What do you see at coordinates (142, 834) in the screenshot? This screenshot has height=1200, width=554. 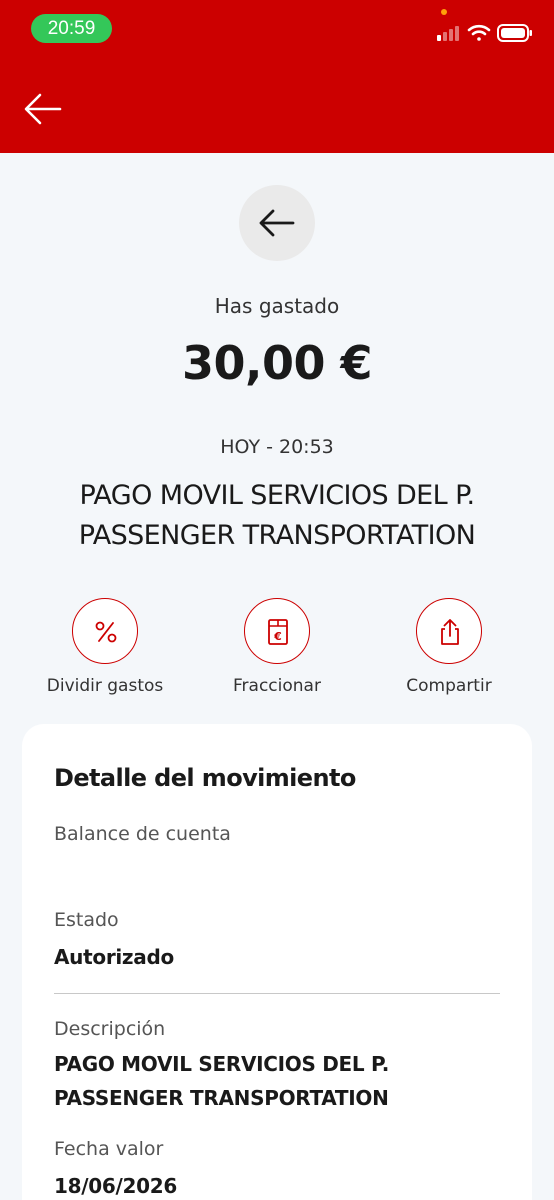 I see `account-balance-label: Balance de cuenta` at bounding box center [142, 834].